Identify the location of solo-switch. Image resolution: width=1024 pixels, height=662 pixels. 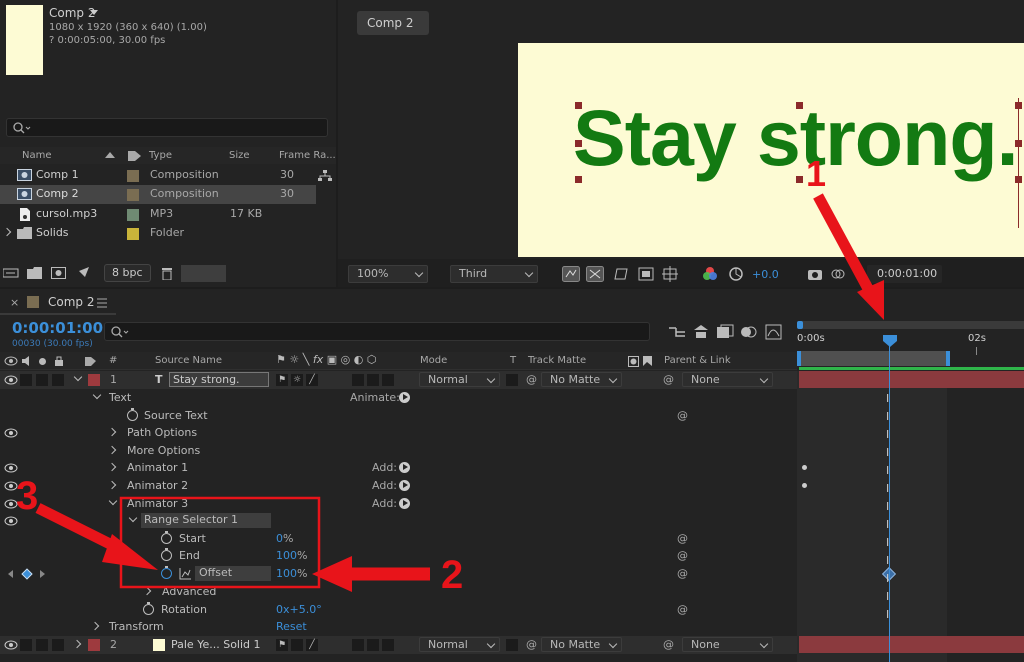
(42, 645).